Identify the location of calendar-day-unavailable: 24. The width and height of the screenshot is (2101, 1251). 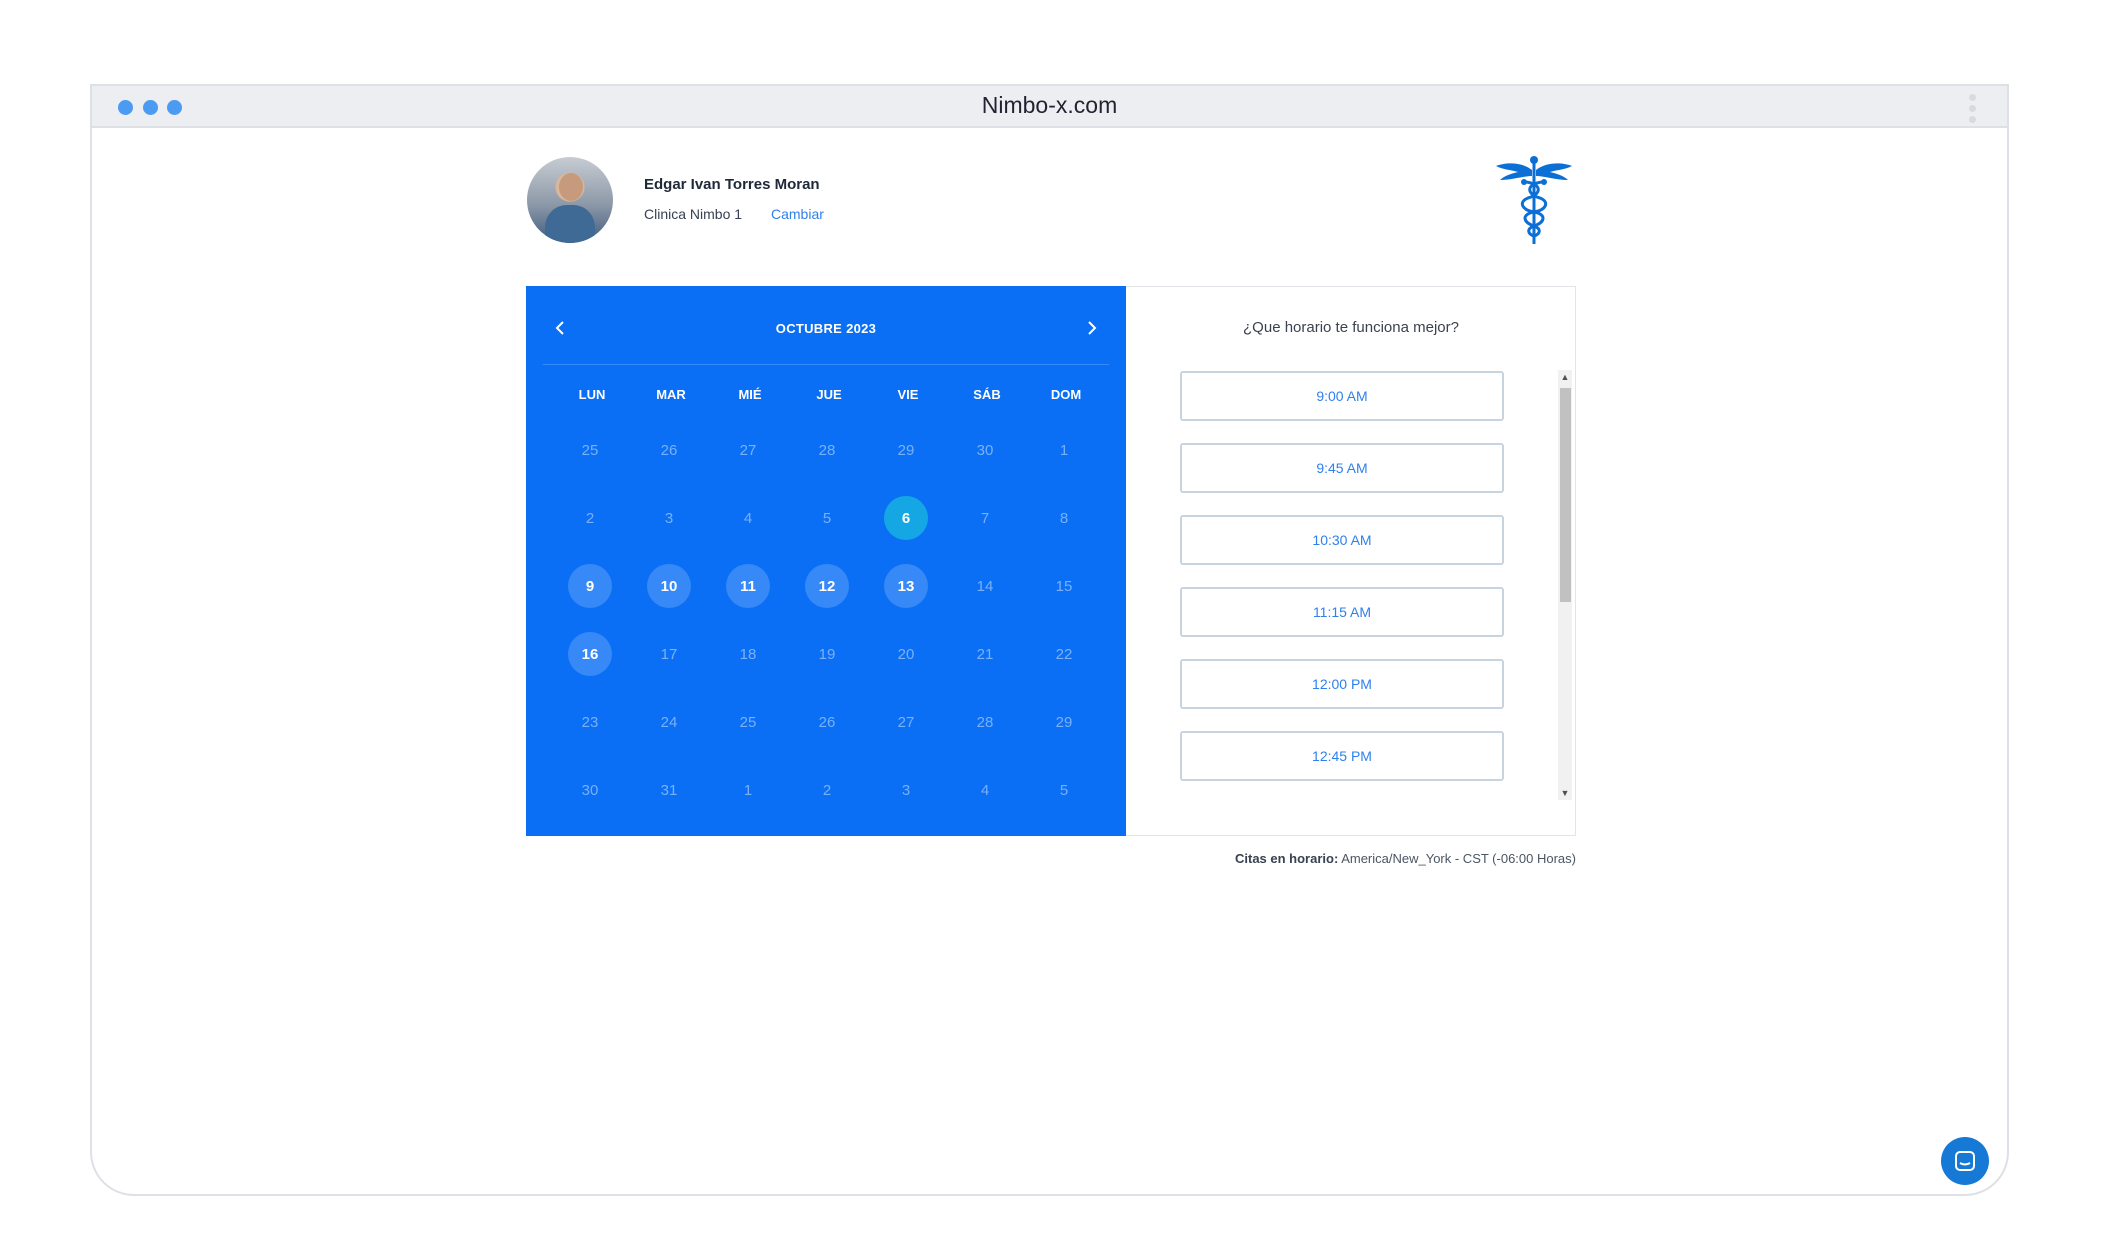
(669, 722).